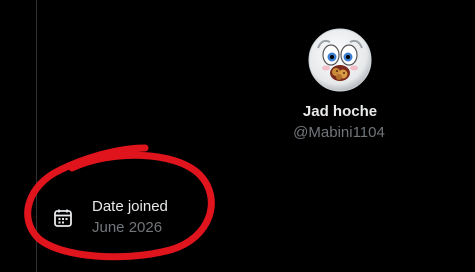 This screenshot has width=475, height=272. I want to click on date-joined-row: Date joined June 2026, so click(110, 217).